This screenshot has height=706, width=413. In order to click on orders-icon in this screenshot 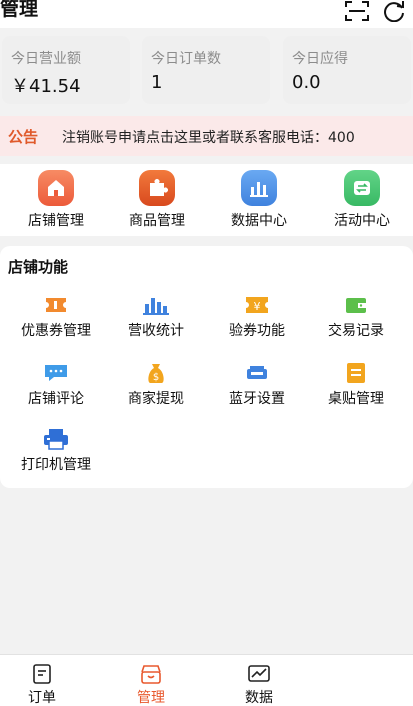, I will do `click(42, 674)`.